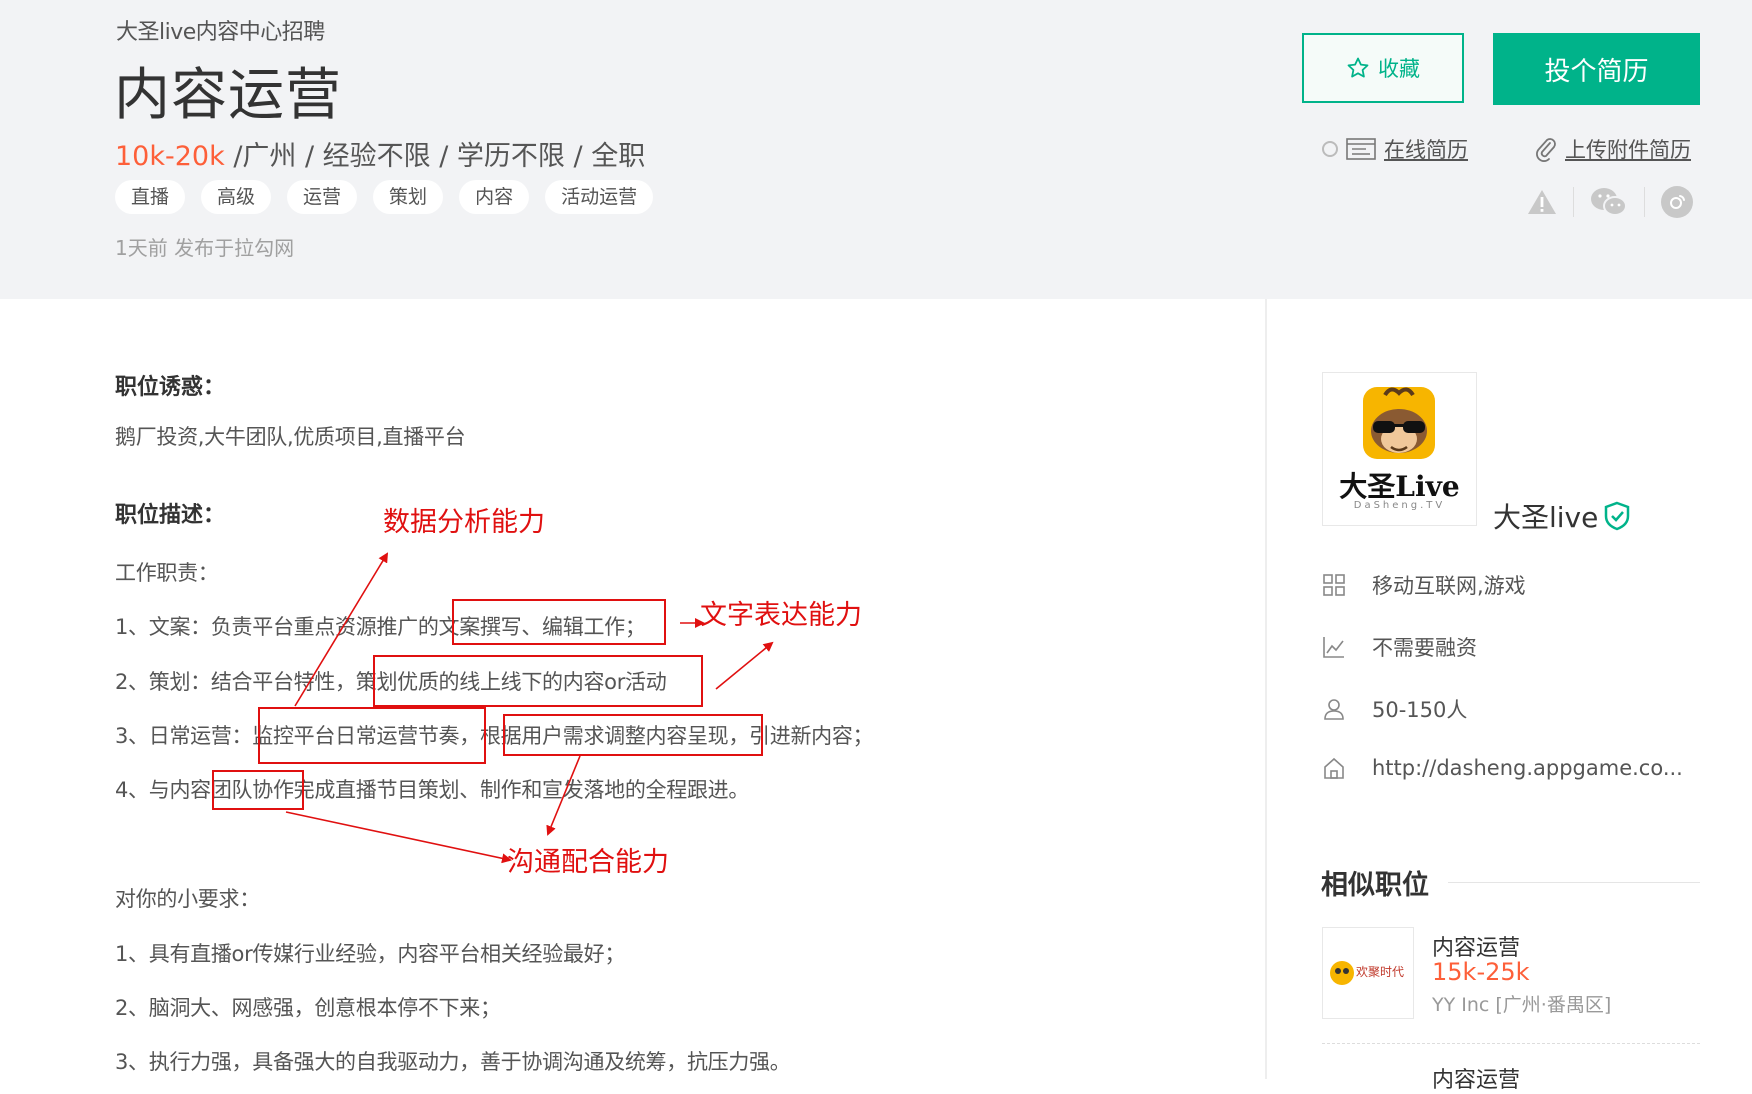 The height and width of the screenshot is (1094, 1752). What do you see at coordinates (1511, 1043) in the screenshot?
I see `similar-job-divider` at bounding box center [1511, 1043].